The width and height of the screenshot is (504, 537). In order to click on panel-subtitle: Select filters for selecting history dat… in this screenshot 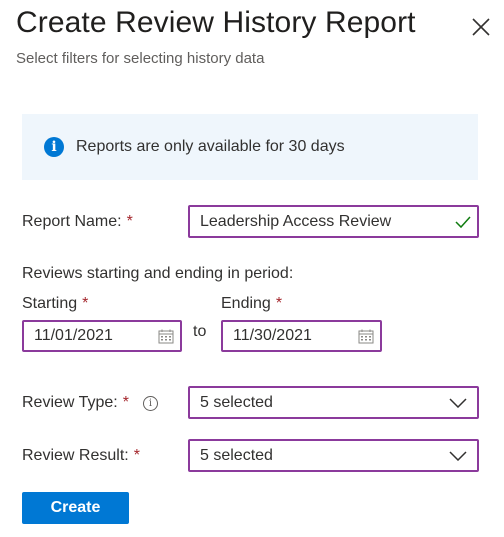, I will do `click(140, 58)`.